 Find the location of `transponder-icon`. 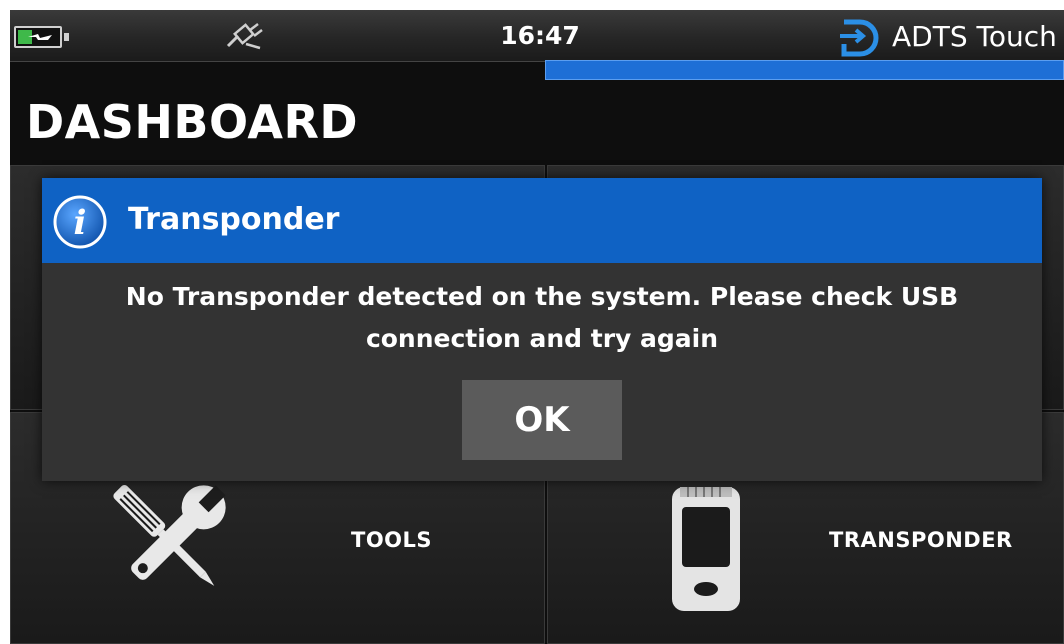

transponder-icon is located at coordinates (706, 549).